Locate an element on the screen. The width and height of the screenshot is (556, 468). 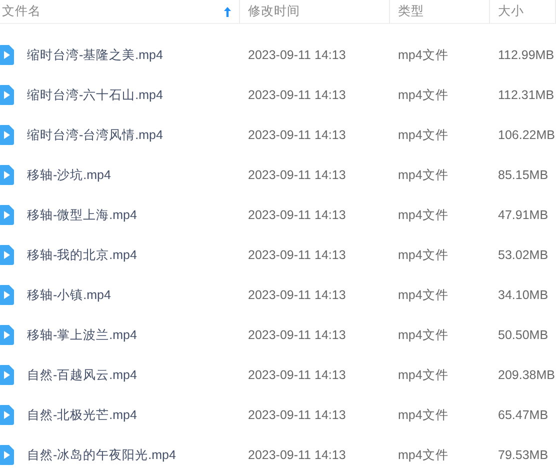
file-name: 缩时台湾-基隆之美.mp4 is located at coordinates (95, 55).